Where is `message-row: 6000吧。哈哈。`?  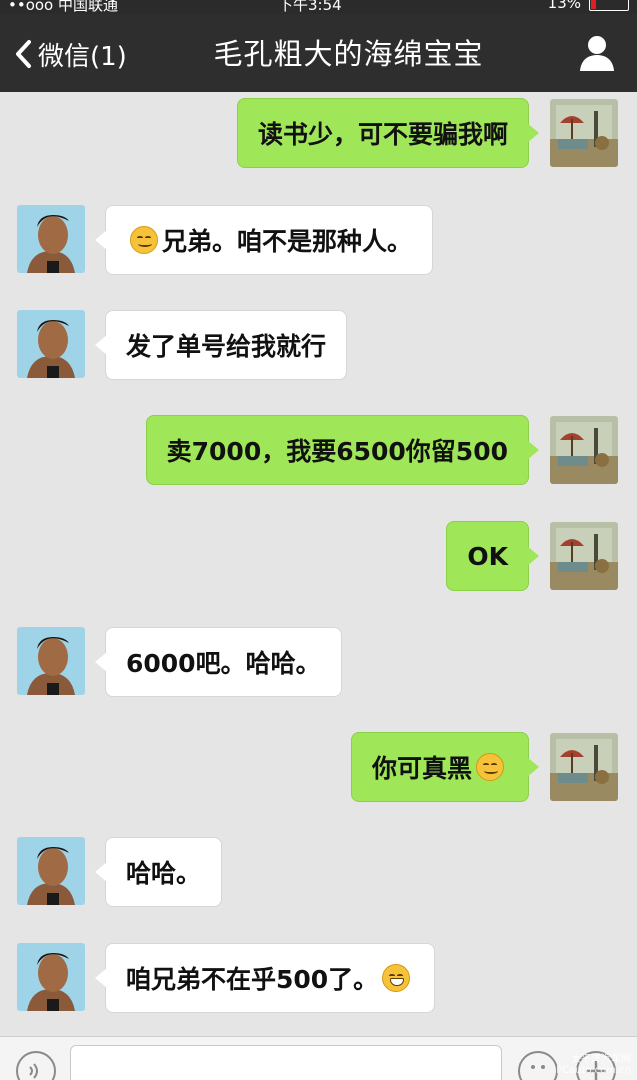 message-row: 6000吧。哈哈。 is located at coordinates (318, 662).